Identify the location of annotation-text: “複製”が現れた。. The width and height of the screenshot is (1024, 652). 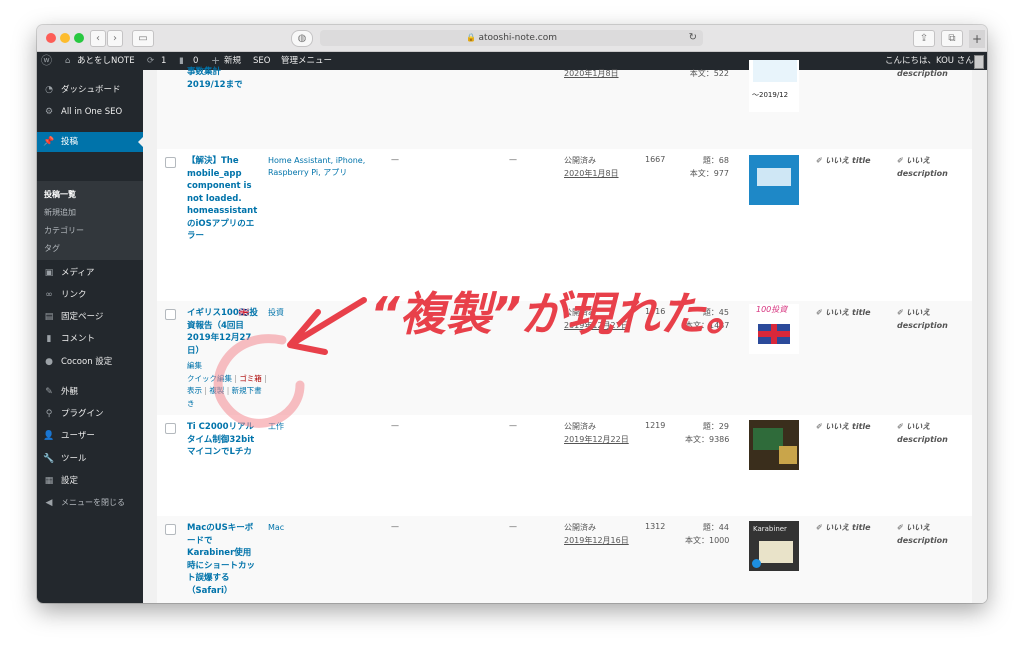
(560, 314).